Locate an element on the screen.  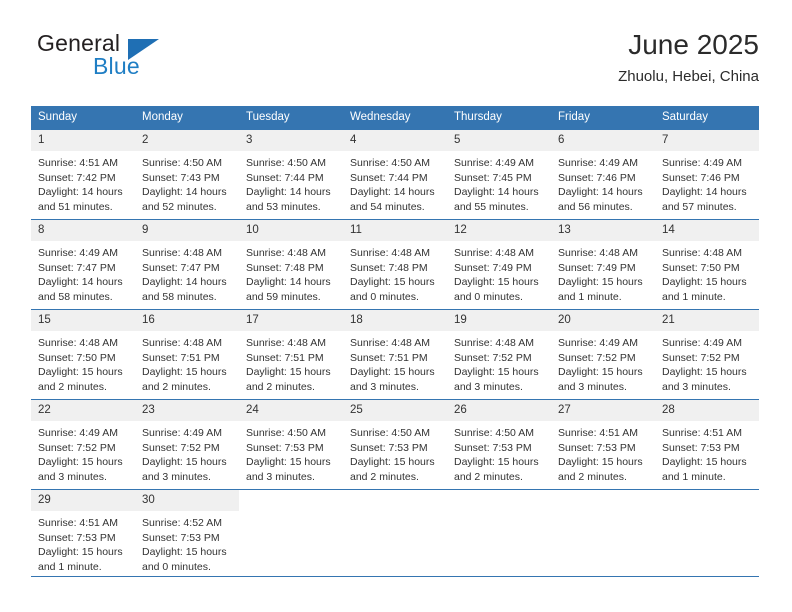
daylight-text-line2: and 53 minutes. is located at coordinates (283, 206).